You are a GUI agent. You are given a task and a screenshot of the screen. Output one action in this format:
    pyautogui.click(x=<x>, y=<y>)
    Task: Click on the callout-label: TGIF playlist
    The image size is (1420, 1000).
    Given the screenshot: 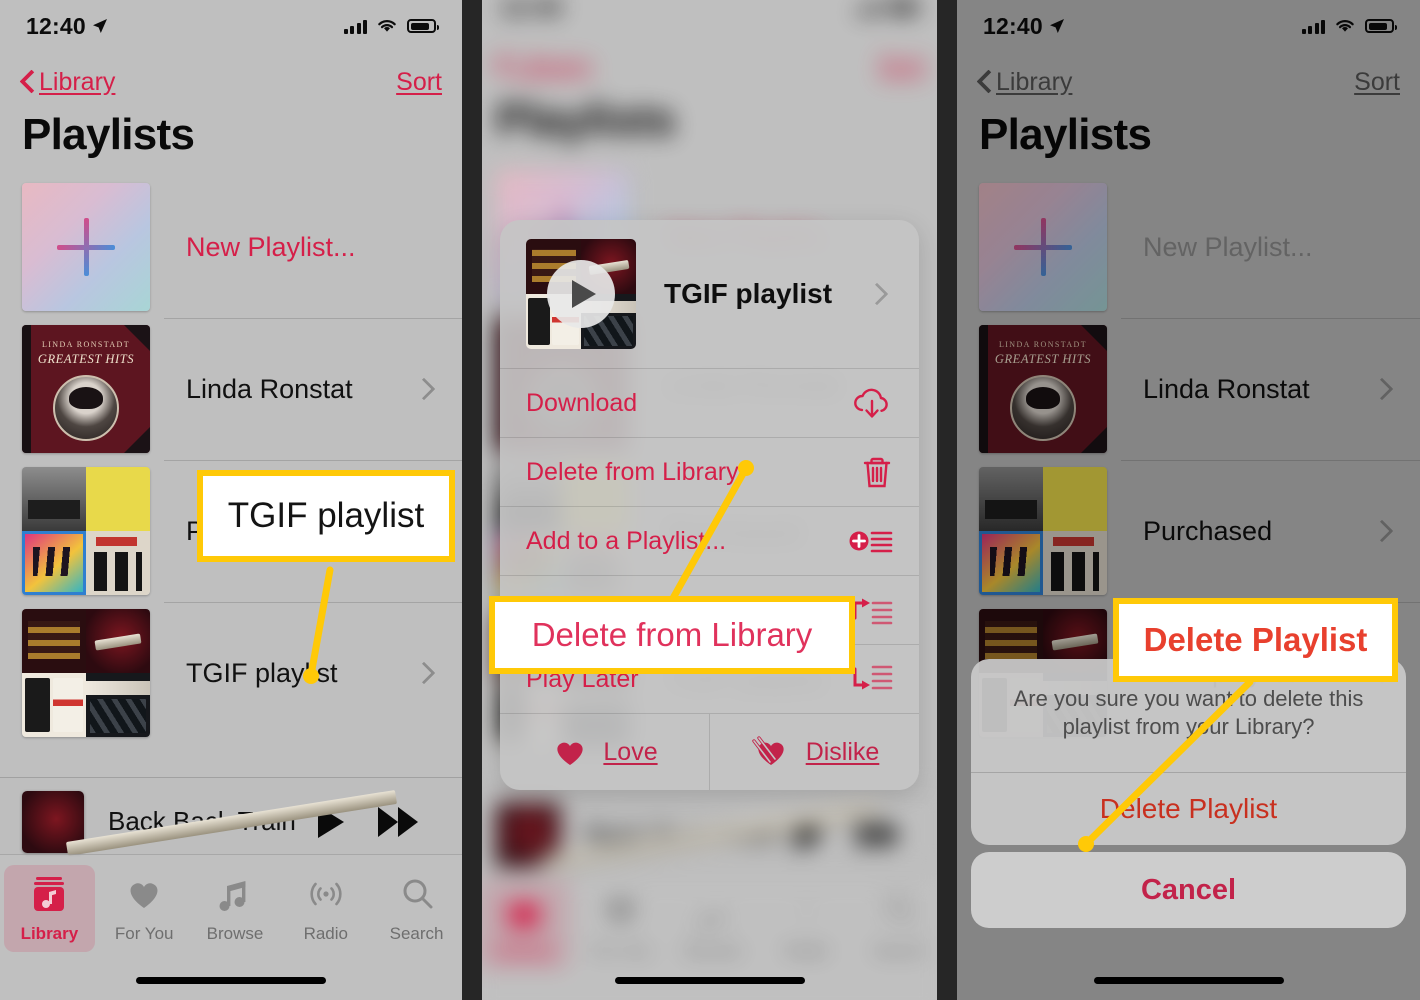 What is the action you would take?
    pyautogui.click(x=326, y=515)
    